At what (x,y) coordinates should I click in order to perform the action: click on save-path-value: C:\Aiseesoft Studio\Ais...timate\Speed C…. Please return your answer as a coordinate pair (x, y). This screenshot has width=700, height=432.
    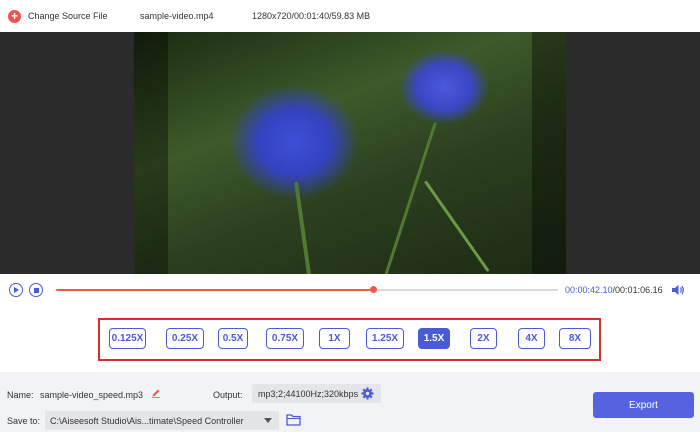
    Looking at the image, I should click on (147, 421).